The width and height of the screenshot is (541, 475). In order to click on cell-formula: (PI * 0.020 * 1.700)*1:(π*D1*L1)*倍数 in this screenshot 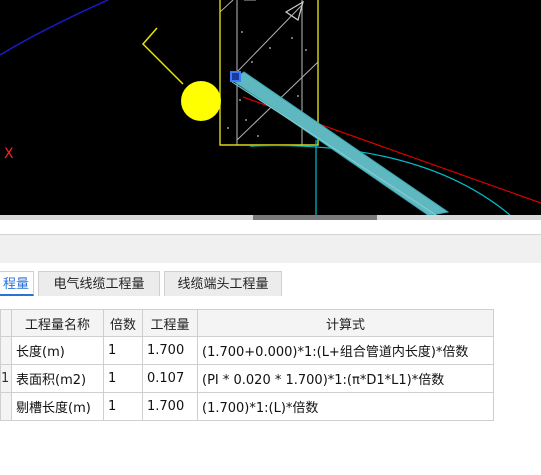, I will do `click(345, 378)`.